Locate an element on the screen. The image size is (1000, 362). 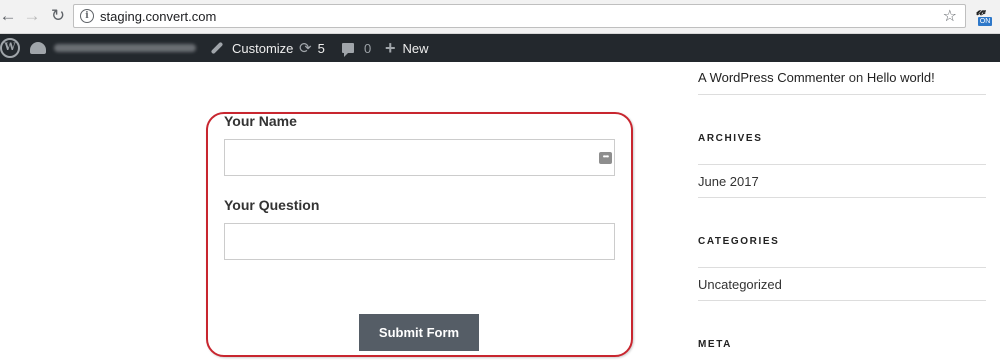
your-question-input is located at coordinates (419, 241).